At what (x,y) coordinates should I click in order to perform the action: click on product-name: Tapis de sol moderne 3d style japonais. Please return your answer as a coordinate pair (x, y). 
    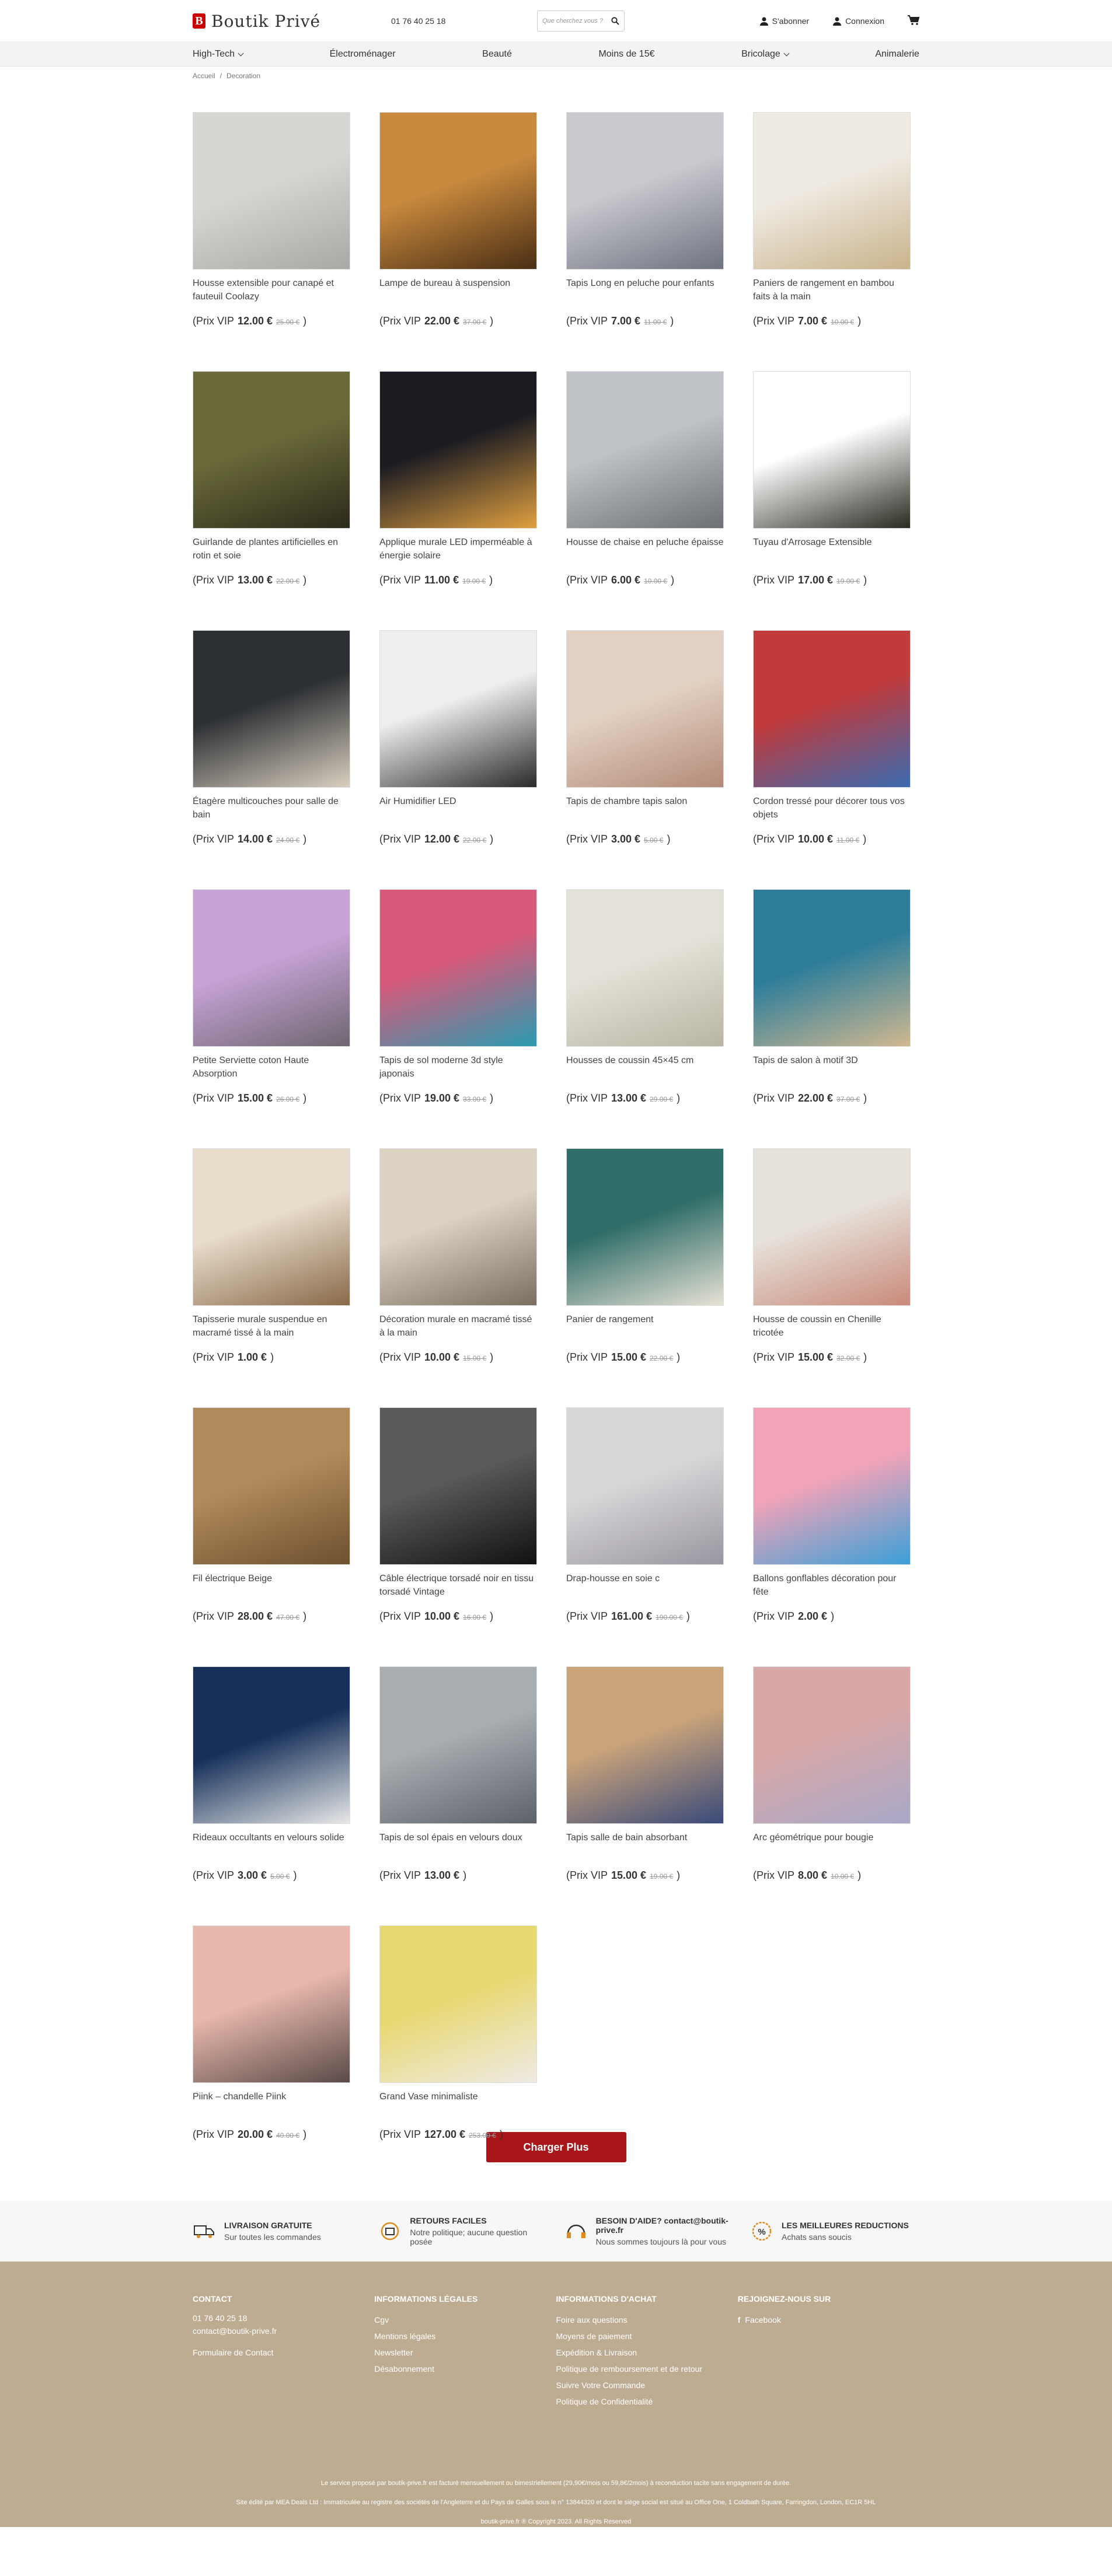
    Looking at the image, I should click on (458, 1067).